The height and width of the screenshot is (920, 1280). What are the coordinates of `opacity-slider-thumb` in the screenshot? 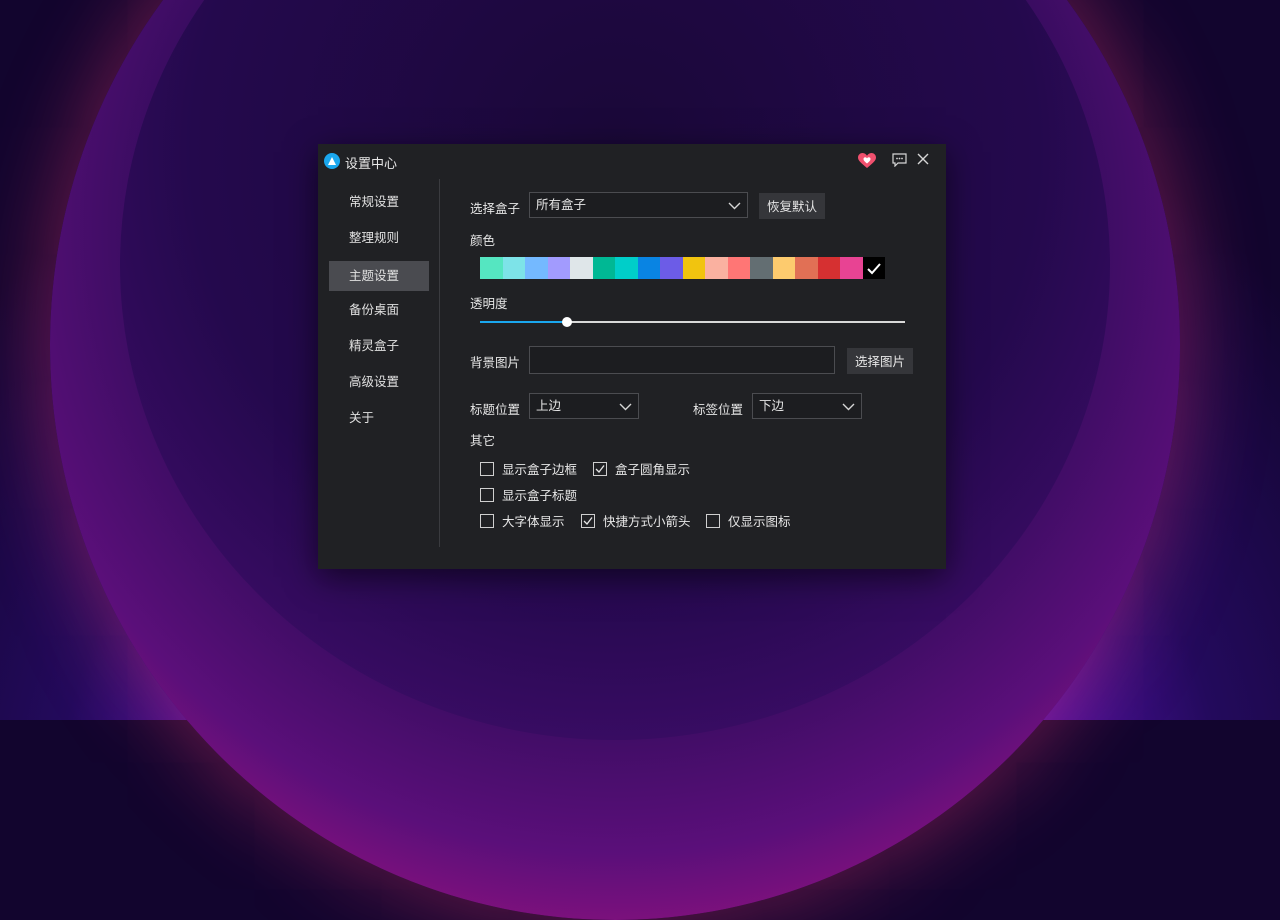 It's located at (567, 322).